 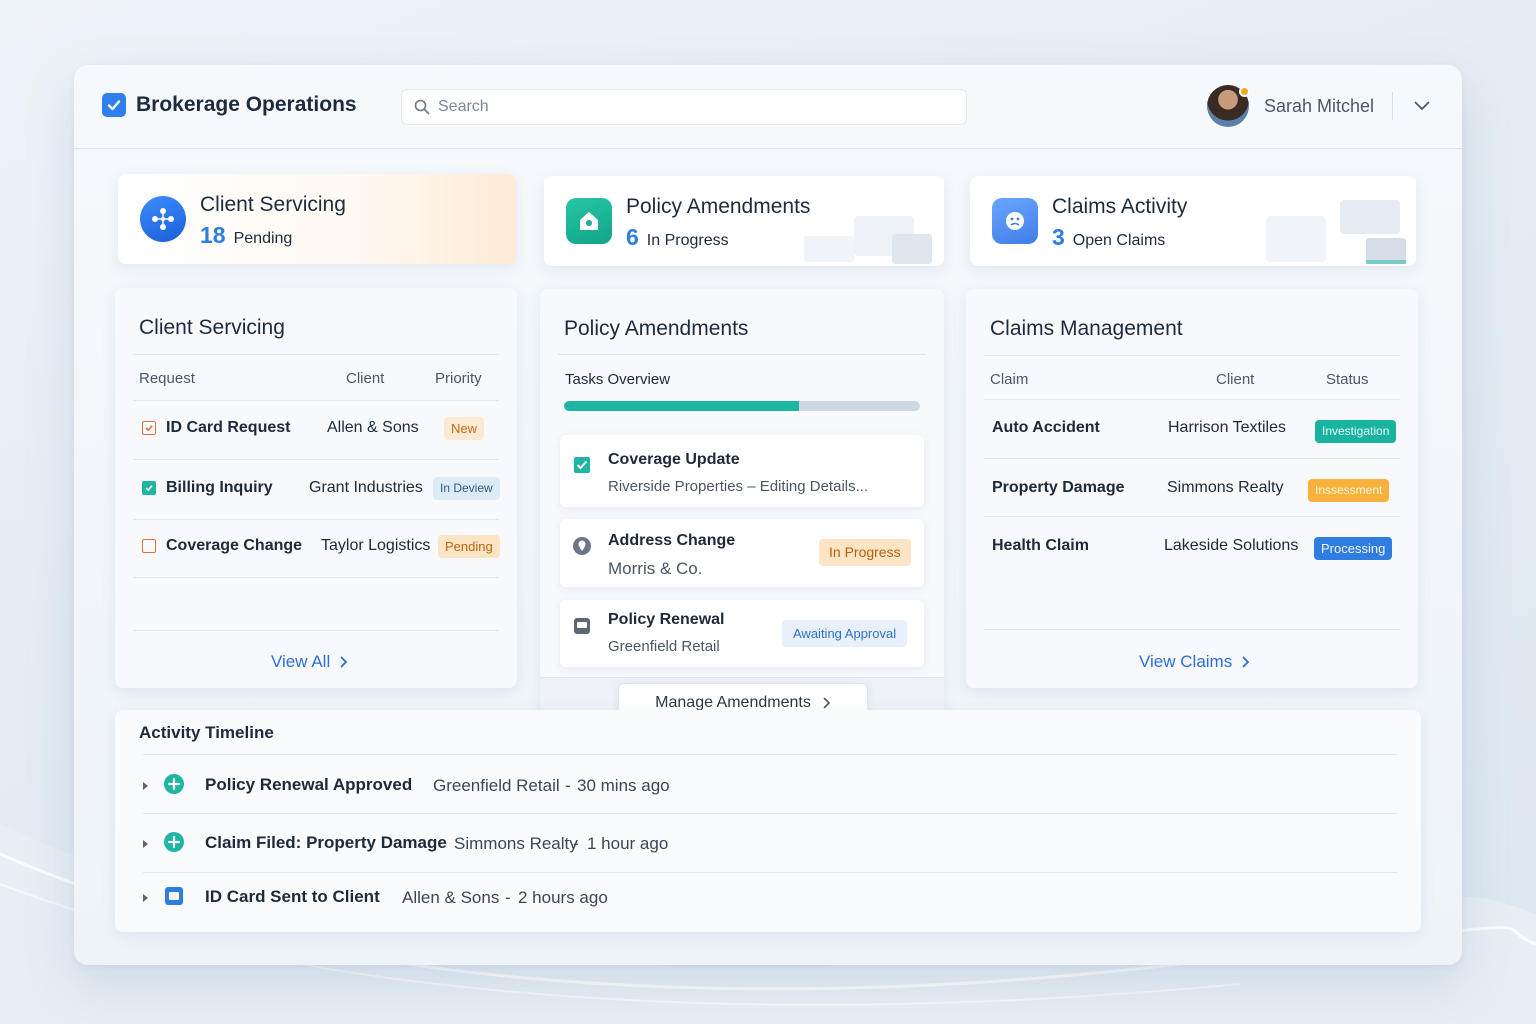 What do you see at coordinates (273, 204) in the screenshot?
I see `kpi-title: Client Servicing` at bounding box center [273, 204].